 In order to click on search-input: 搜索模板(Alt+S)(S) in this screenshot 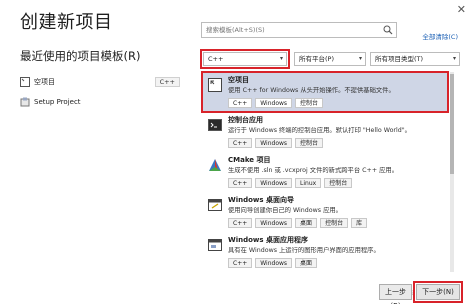, I will do `click(299, 30)`.